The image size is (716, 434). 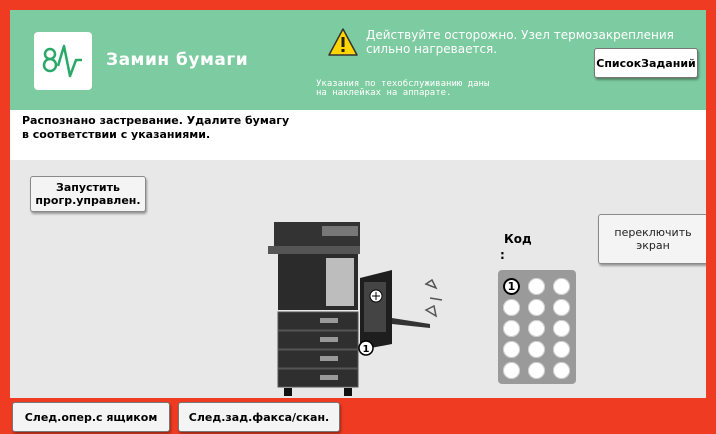 What do you see at coordinates (502, 255) in the screenshot?
I see `code-colon: :` at bounding box center [502, 255].